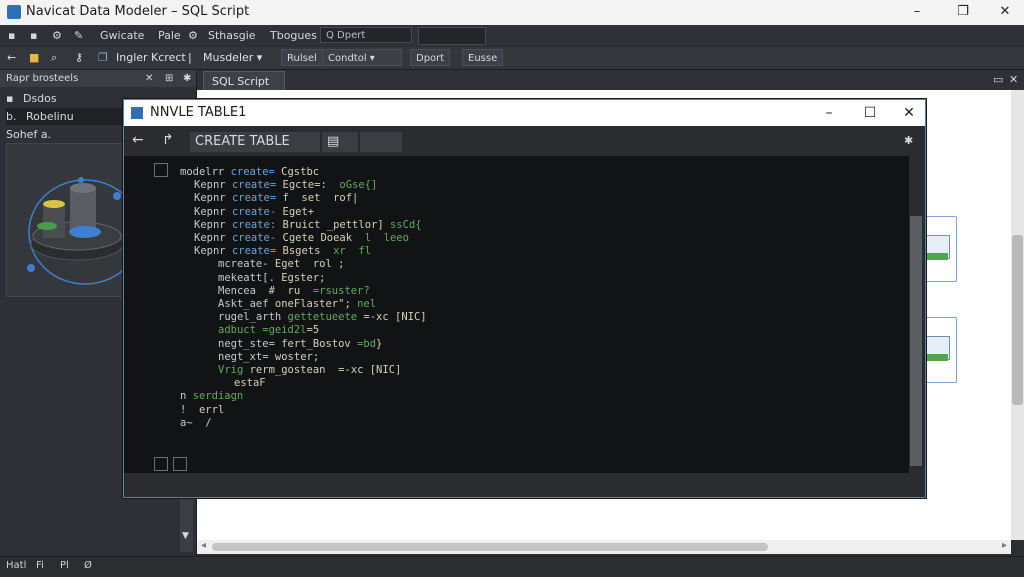 Image resolution: width=1024 pixels, height=577 pixels. Describe the element at coordinates (323, 238) in the screenshot. I see `code-token: Cgete Doeak` at that location.